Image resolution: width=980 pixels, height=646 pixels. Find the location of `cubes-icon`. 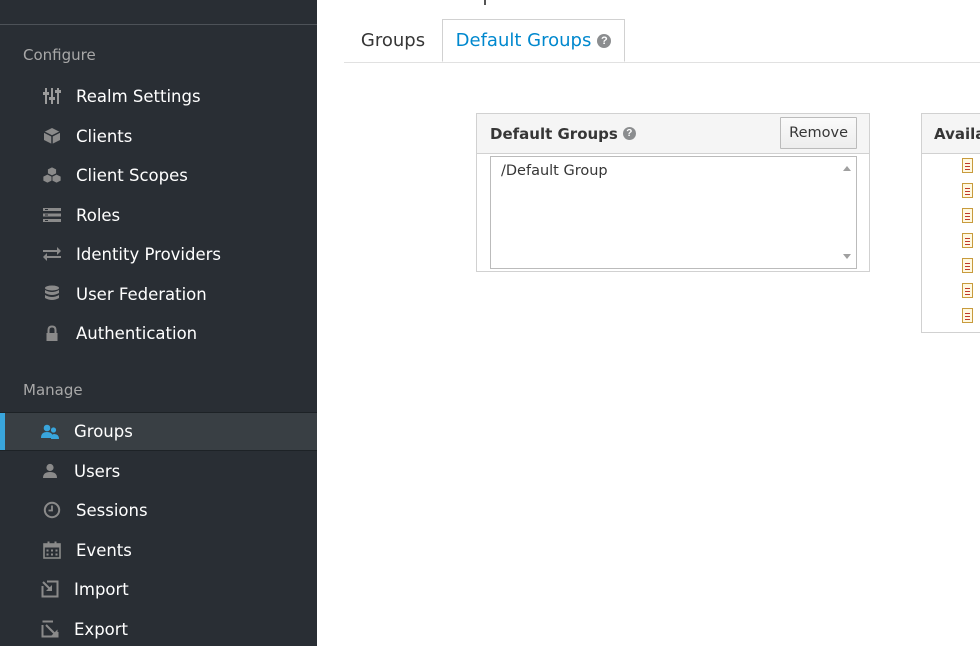

cubes-icon is located at coordinates (52, 175).